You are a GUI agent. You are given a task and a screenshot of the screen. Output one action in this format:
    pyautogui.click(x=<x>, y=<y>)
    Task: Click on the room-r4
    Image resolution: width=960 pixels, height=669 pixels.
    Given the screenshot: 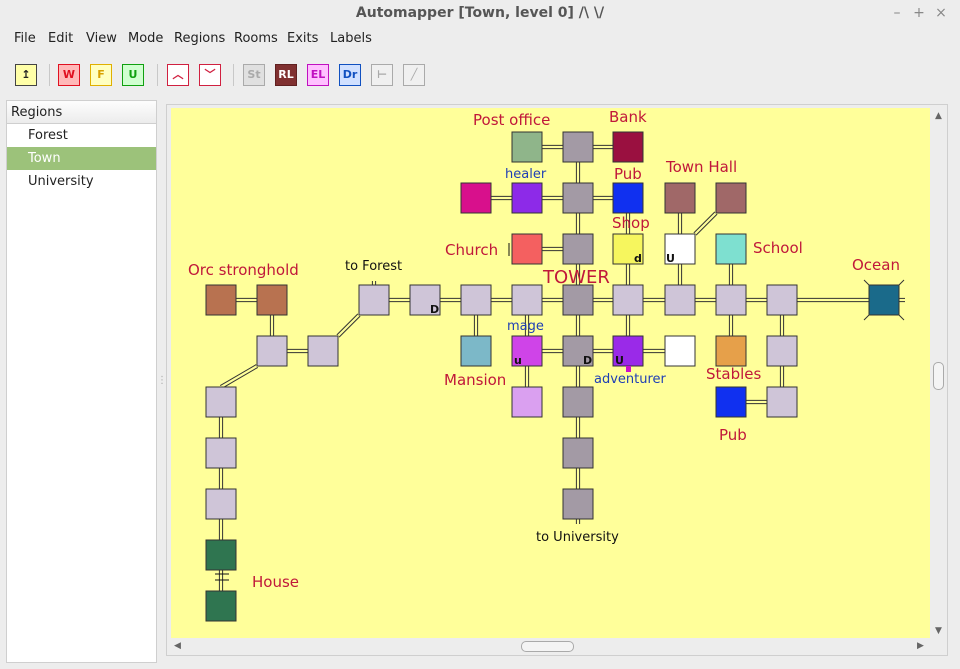 What is the action you would take?
    pyautogui.click(x=628, y=300)
    